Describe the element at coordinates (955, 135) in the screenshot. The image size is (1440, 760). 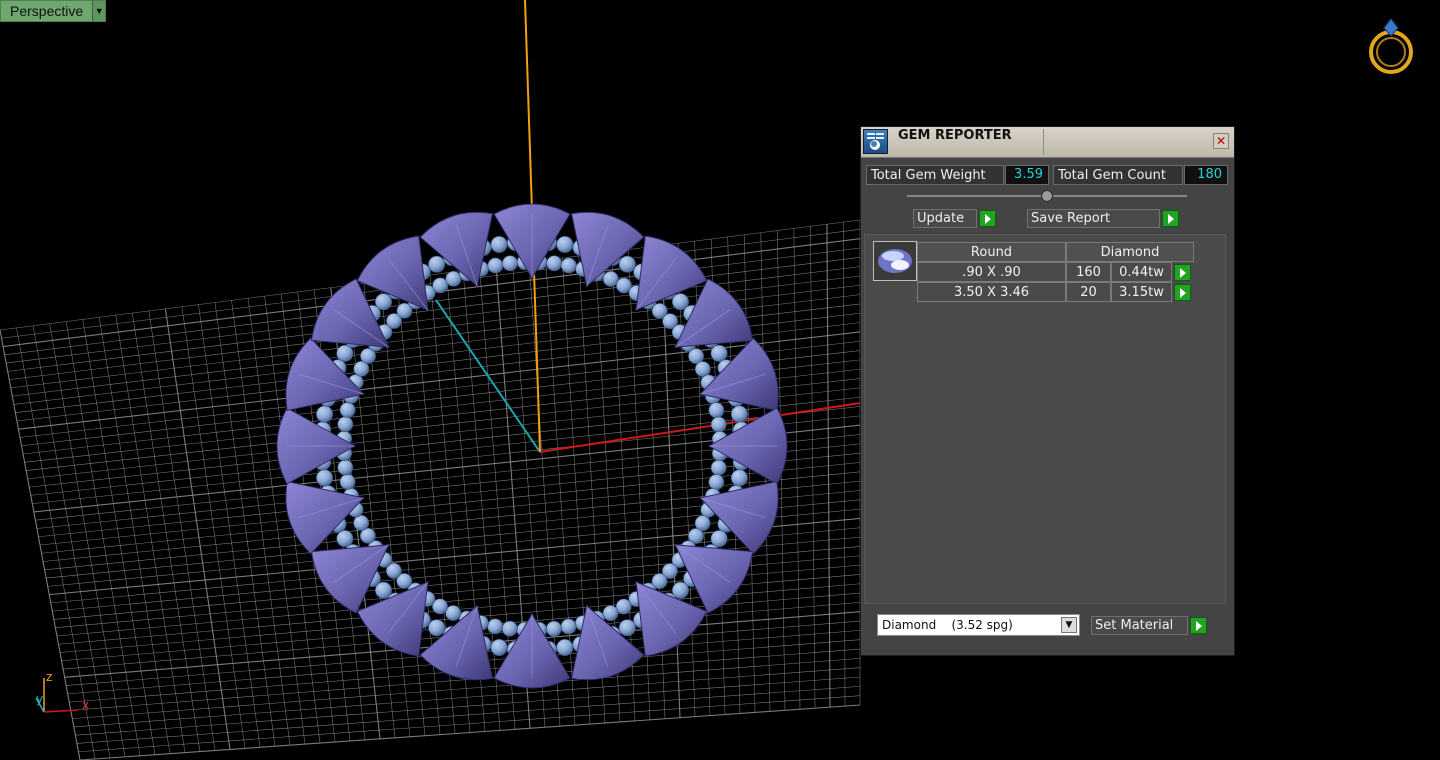
I see `gem-reporter-title: GEM REPORTER` at that location.